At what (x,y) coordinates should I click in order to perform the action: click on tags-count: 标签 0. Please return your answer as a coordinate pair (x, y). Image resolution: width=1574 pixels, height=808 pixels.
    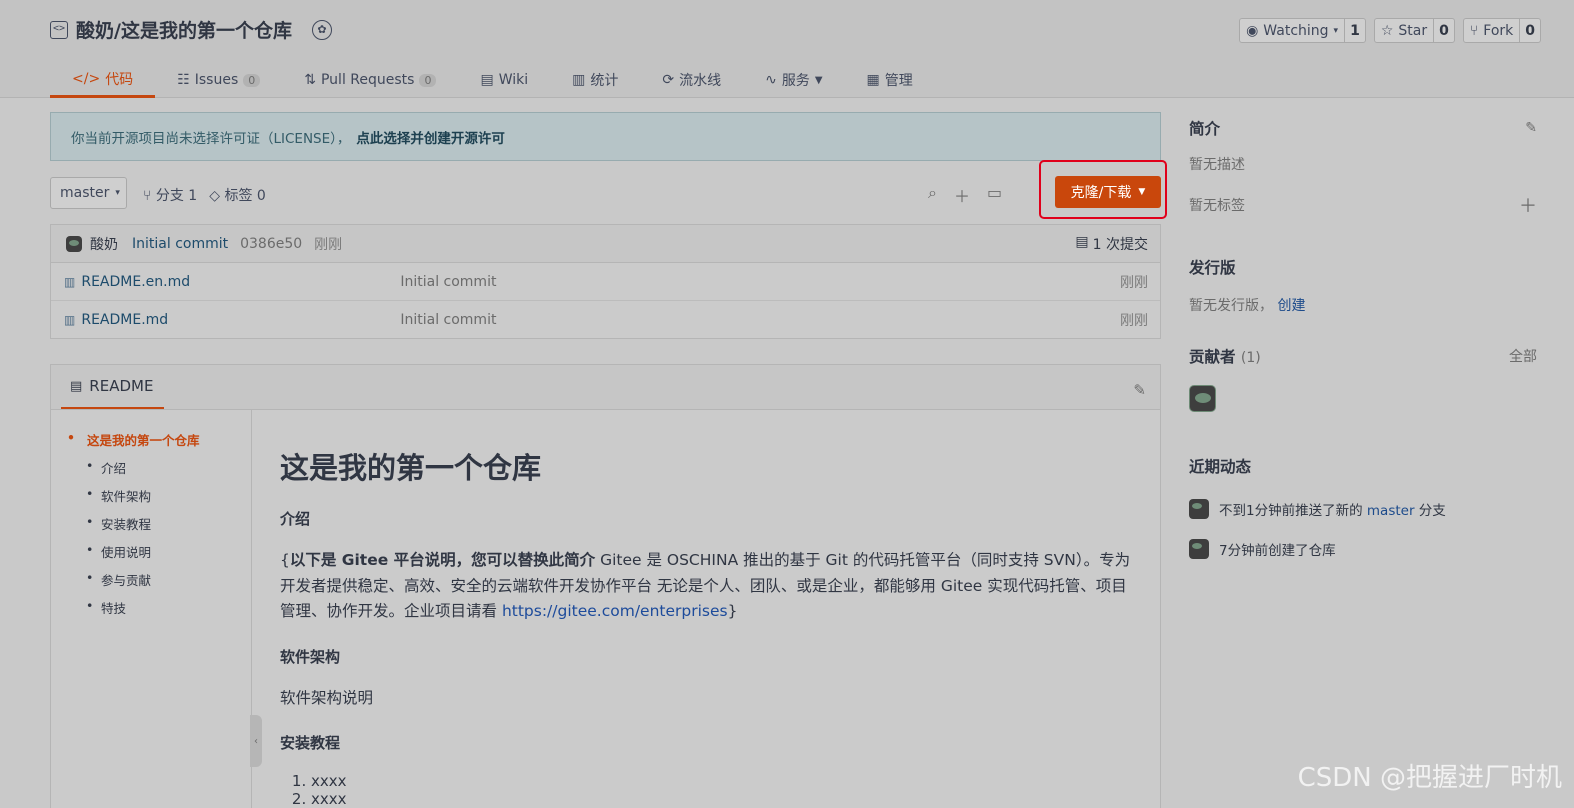
    Looking at the image, I should click on (245, 196).